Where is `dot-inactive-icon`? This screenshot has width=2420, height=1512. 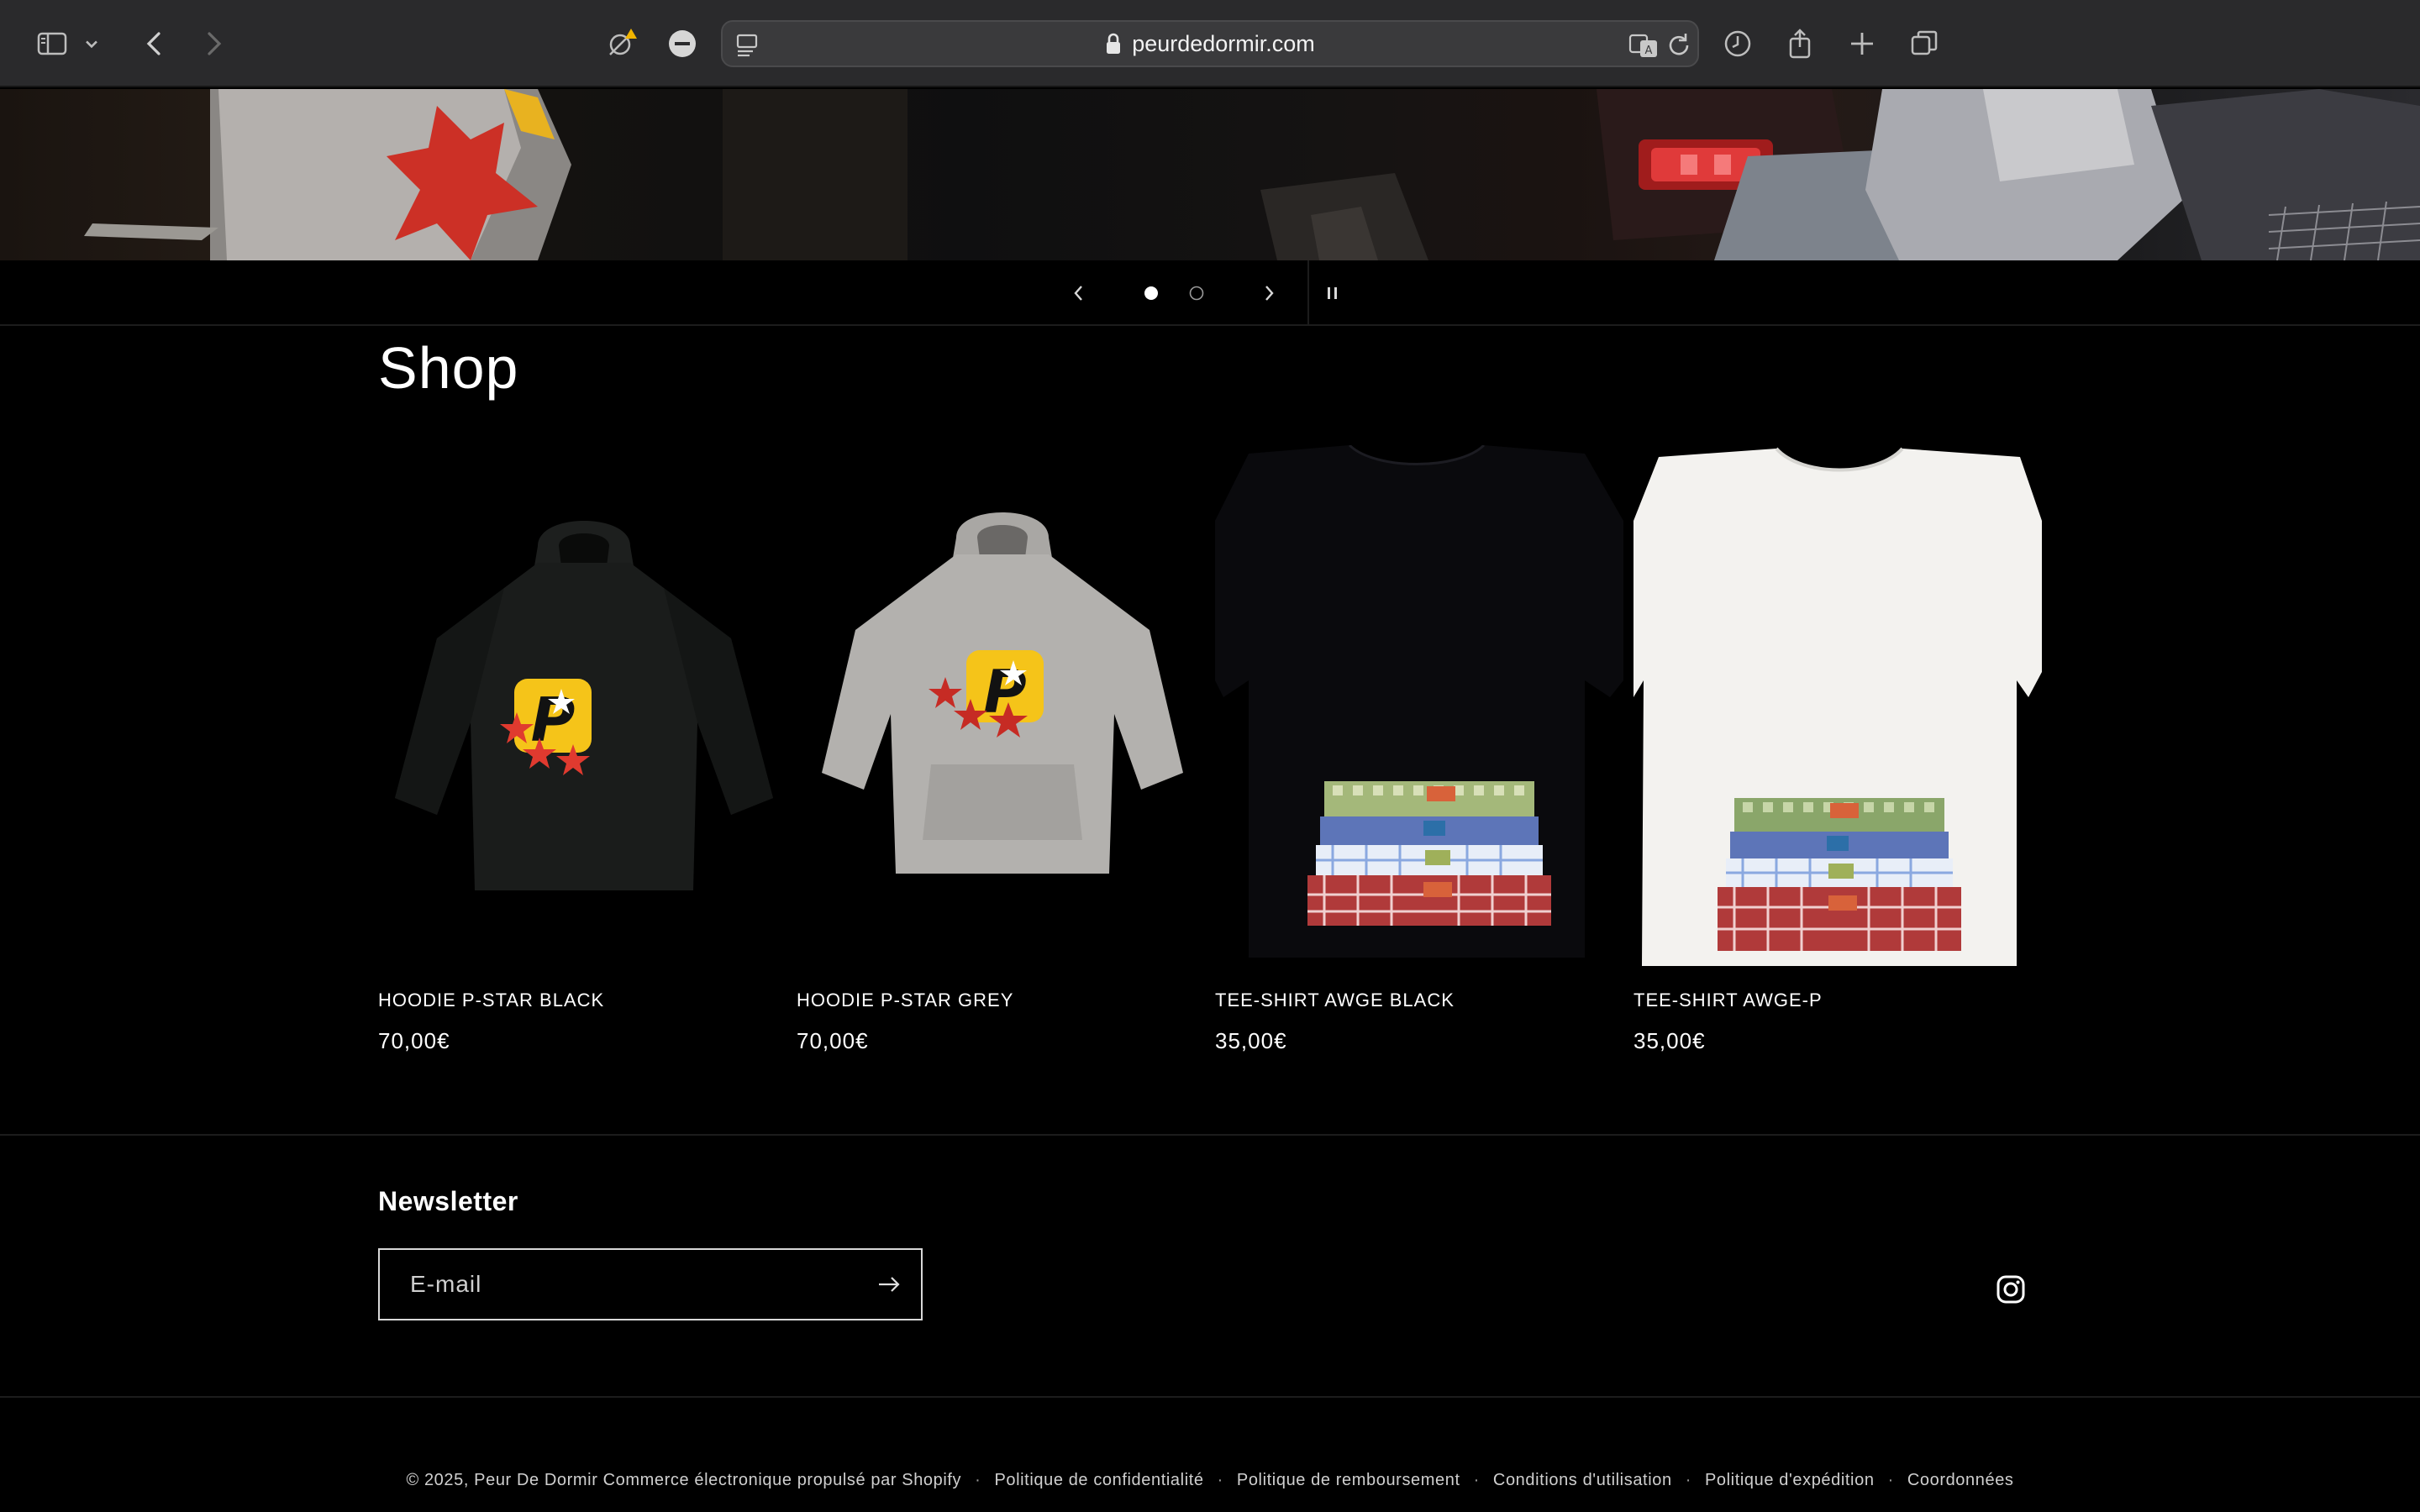
dot-inactive-icon is located at coordinates (1196, 293).